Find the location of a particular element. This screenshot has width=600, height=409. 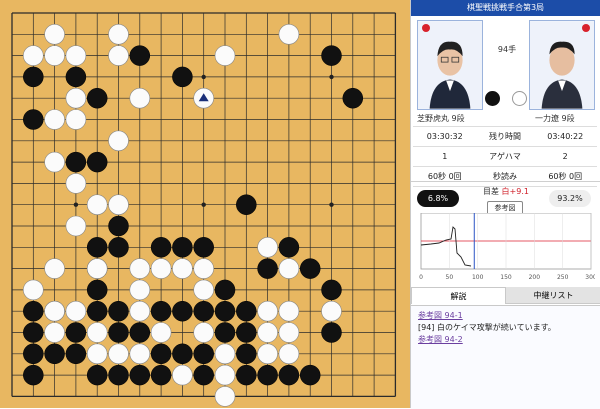

commentary-panel: 参考図 94-1 [94] 白のケイマ攻撃が続いています。 参考図 94-2 is located at coordinates (505, 357).